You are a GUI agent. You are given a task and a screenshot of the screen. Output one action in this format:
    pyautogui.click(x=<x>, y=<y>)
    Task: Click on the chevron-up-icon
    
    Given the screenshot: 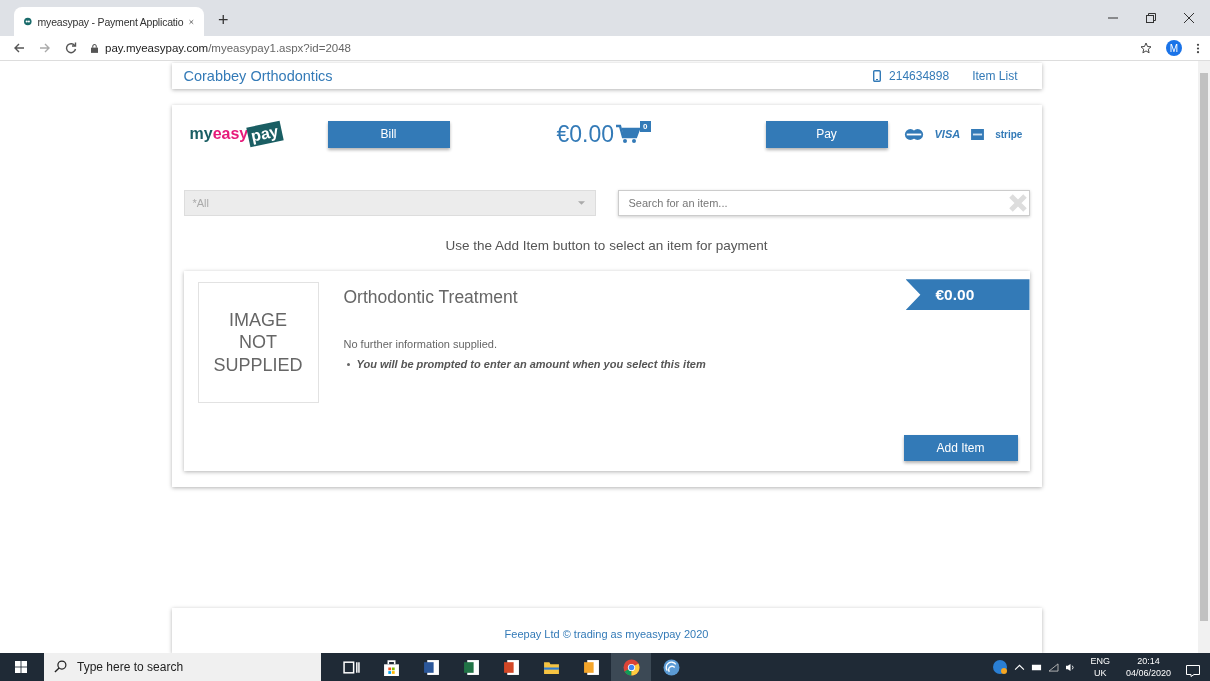 What is the action you would take?
    pyautogui.click(x=1020, y=667)
    